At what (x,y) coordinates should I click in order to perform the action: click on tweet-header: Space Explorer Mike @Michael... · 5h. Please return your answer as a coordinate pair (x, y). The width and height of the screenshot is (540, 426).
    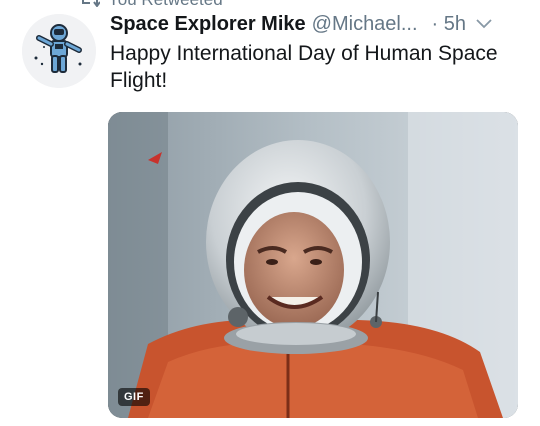
    Looking at the image, I should click on (317, 24).